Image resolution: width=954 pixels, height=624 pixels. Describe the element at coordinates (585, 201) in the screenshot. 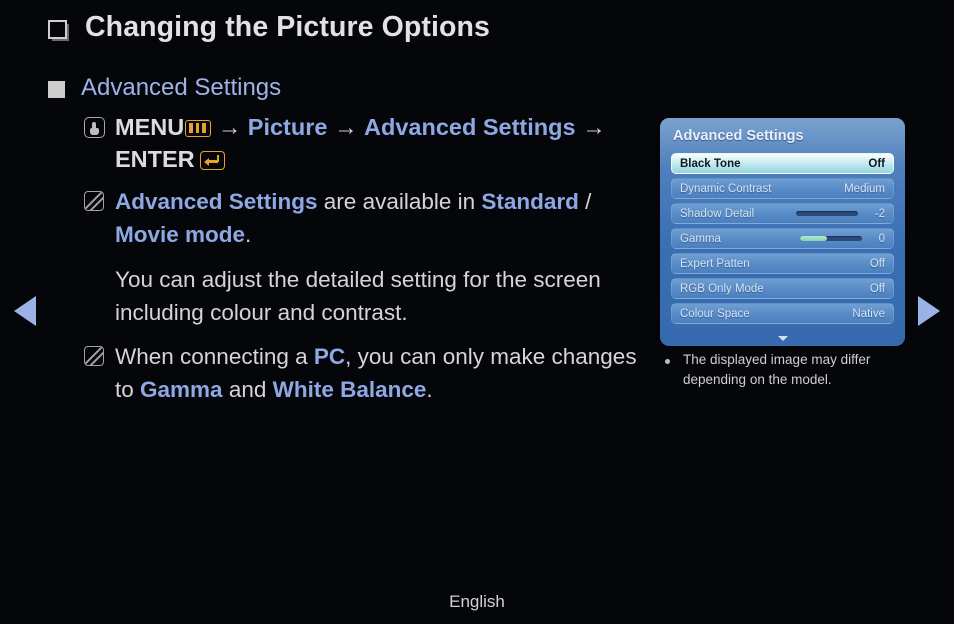

I see `note-1-part-4: /` at that location.